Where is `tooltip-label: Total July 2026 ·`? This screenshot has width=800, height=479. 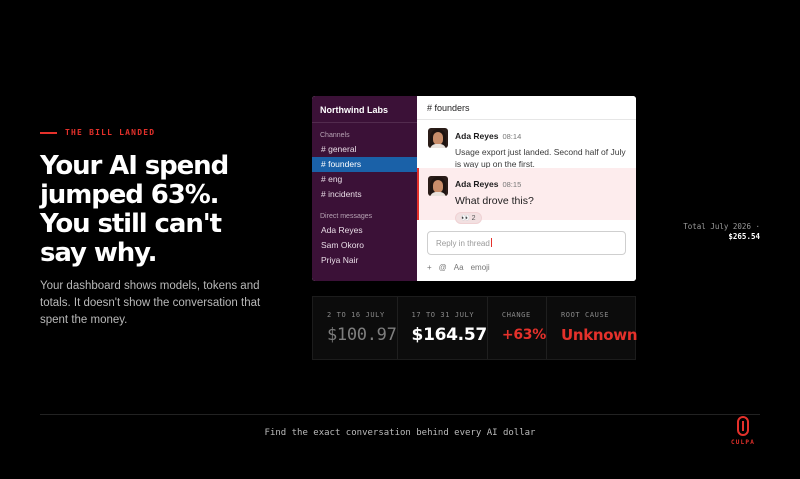
tooltip-label: Total July 2026 · is located at coordinates (721, 226).